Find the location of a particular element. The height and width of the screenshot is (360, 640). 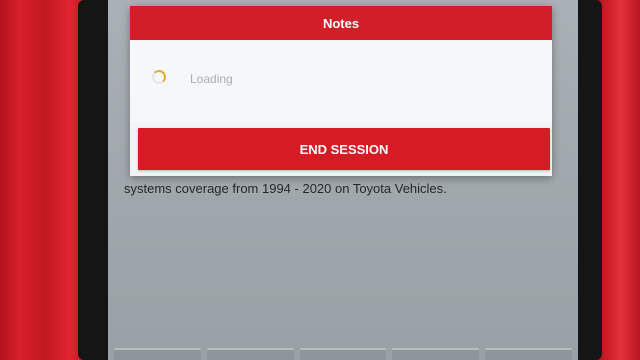

dialog-title: Notes is located at coordinates (341, 23).